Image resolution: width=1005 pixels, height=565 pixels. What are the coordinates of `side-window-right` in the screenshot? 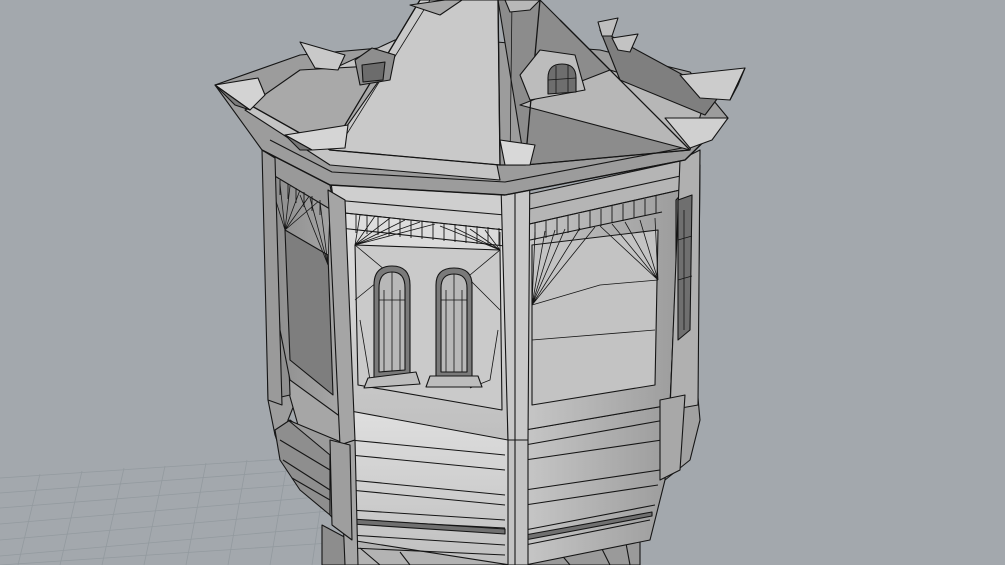 It's located at (685, 267).